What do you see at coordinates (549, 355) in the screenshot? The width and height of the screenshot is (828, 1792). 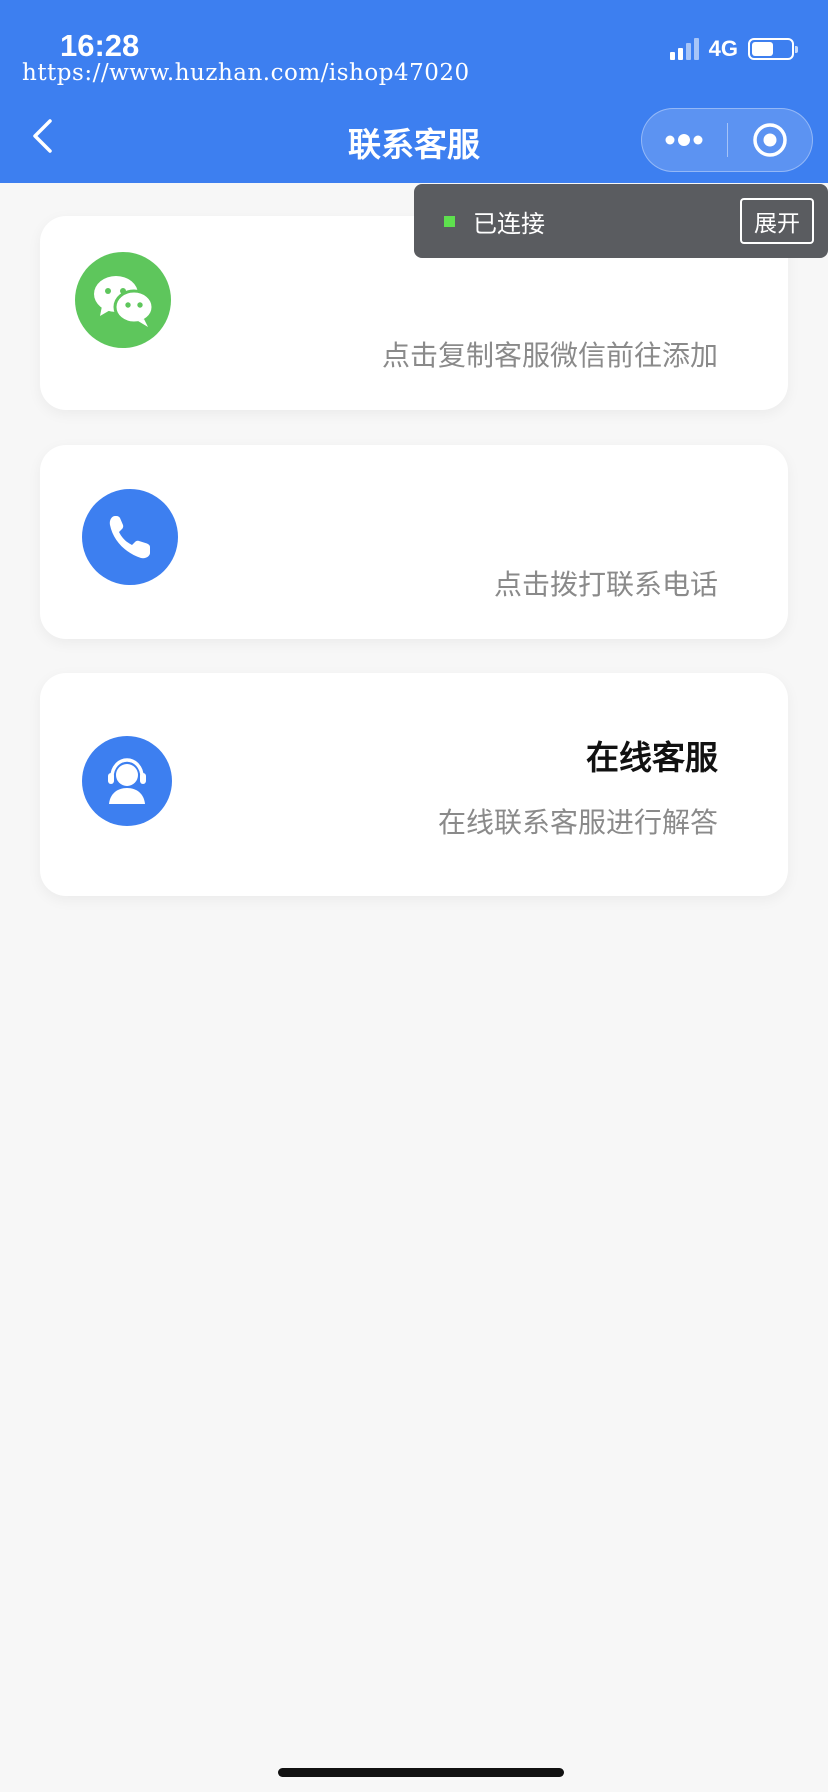 I see `wechat-card-subtitle: 点击复制客服微信前往添加` at bounding box center [549, 355].